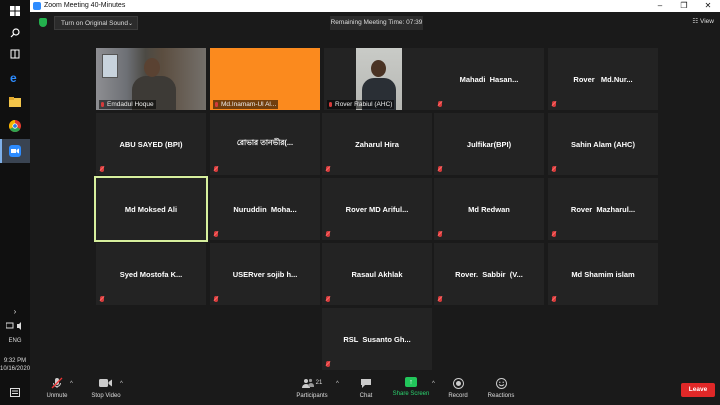  What do you see at coordinates (151, 79) in the screenshot?
I see `participant-tile: Emdadul Hoque` at bounding box center [151, 79].